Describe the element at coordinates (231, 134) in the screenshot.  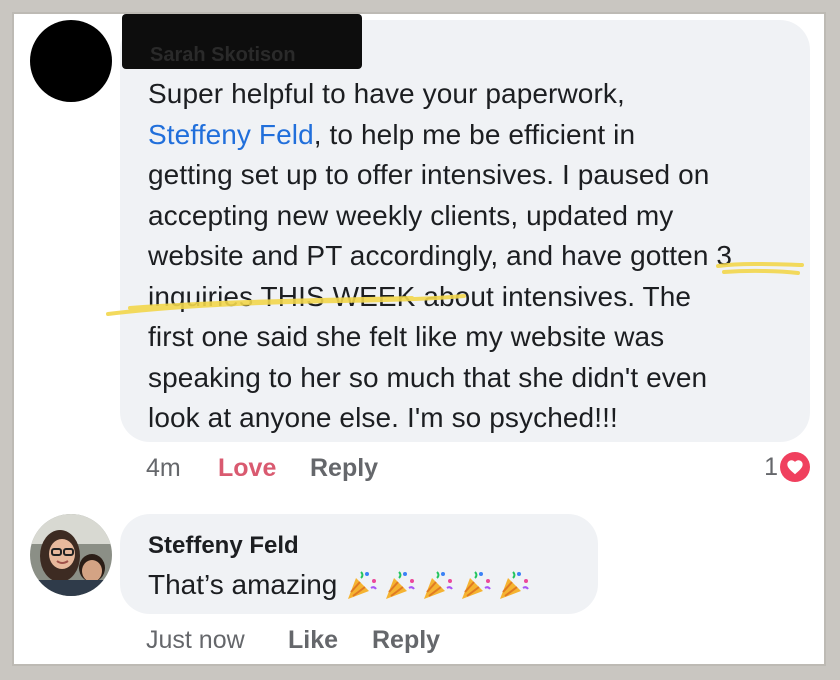
I see `mention-link: Steffeny Feld` at that location.